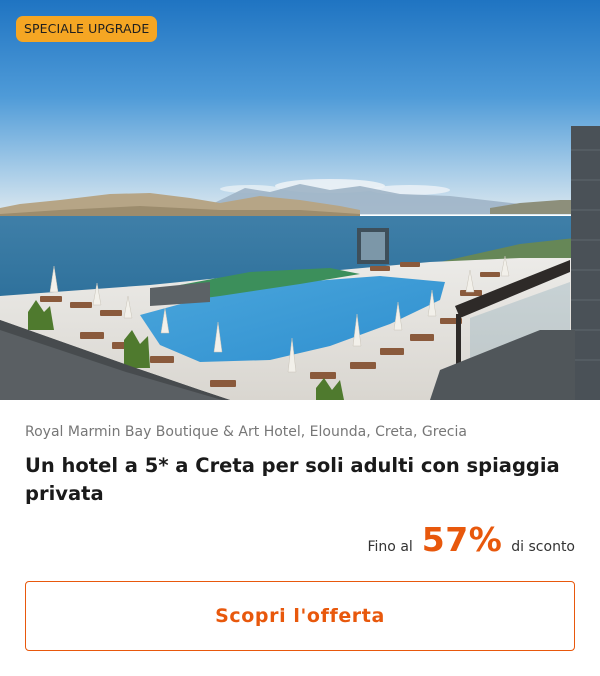  Describe the element at coordinates (543, 547) in the screenshot. I see `discount-suffix: di sconto` at that location.